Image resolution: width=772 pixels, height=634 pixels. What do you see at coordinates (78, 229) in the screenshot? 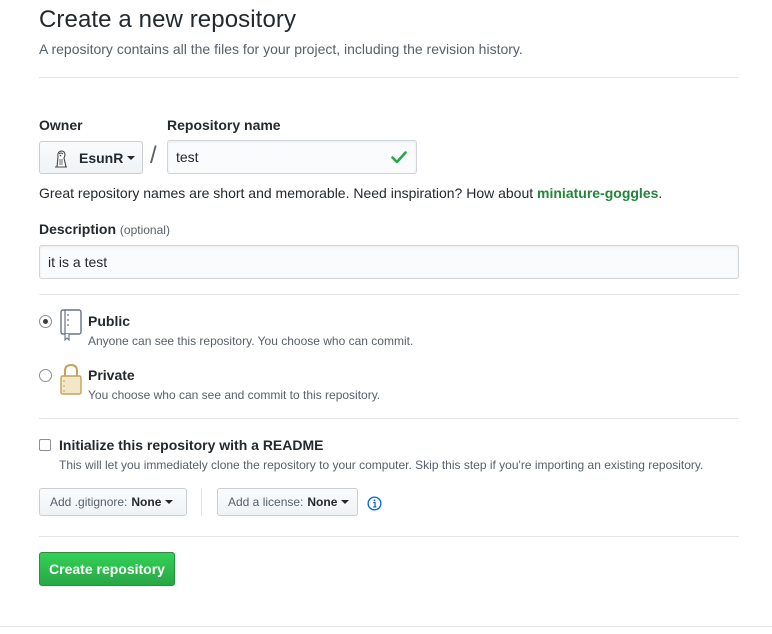
I see `description-label-text: Description` at bounding box center [78, 229].